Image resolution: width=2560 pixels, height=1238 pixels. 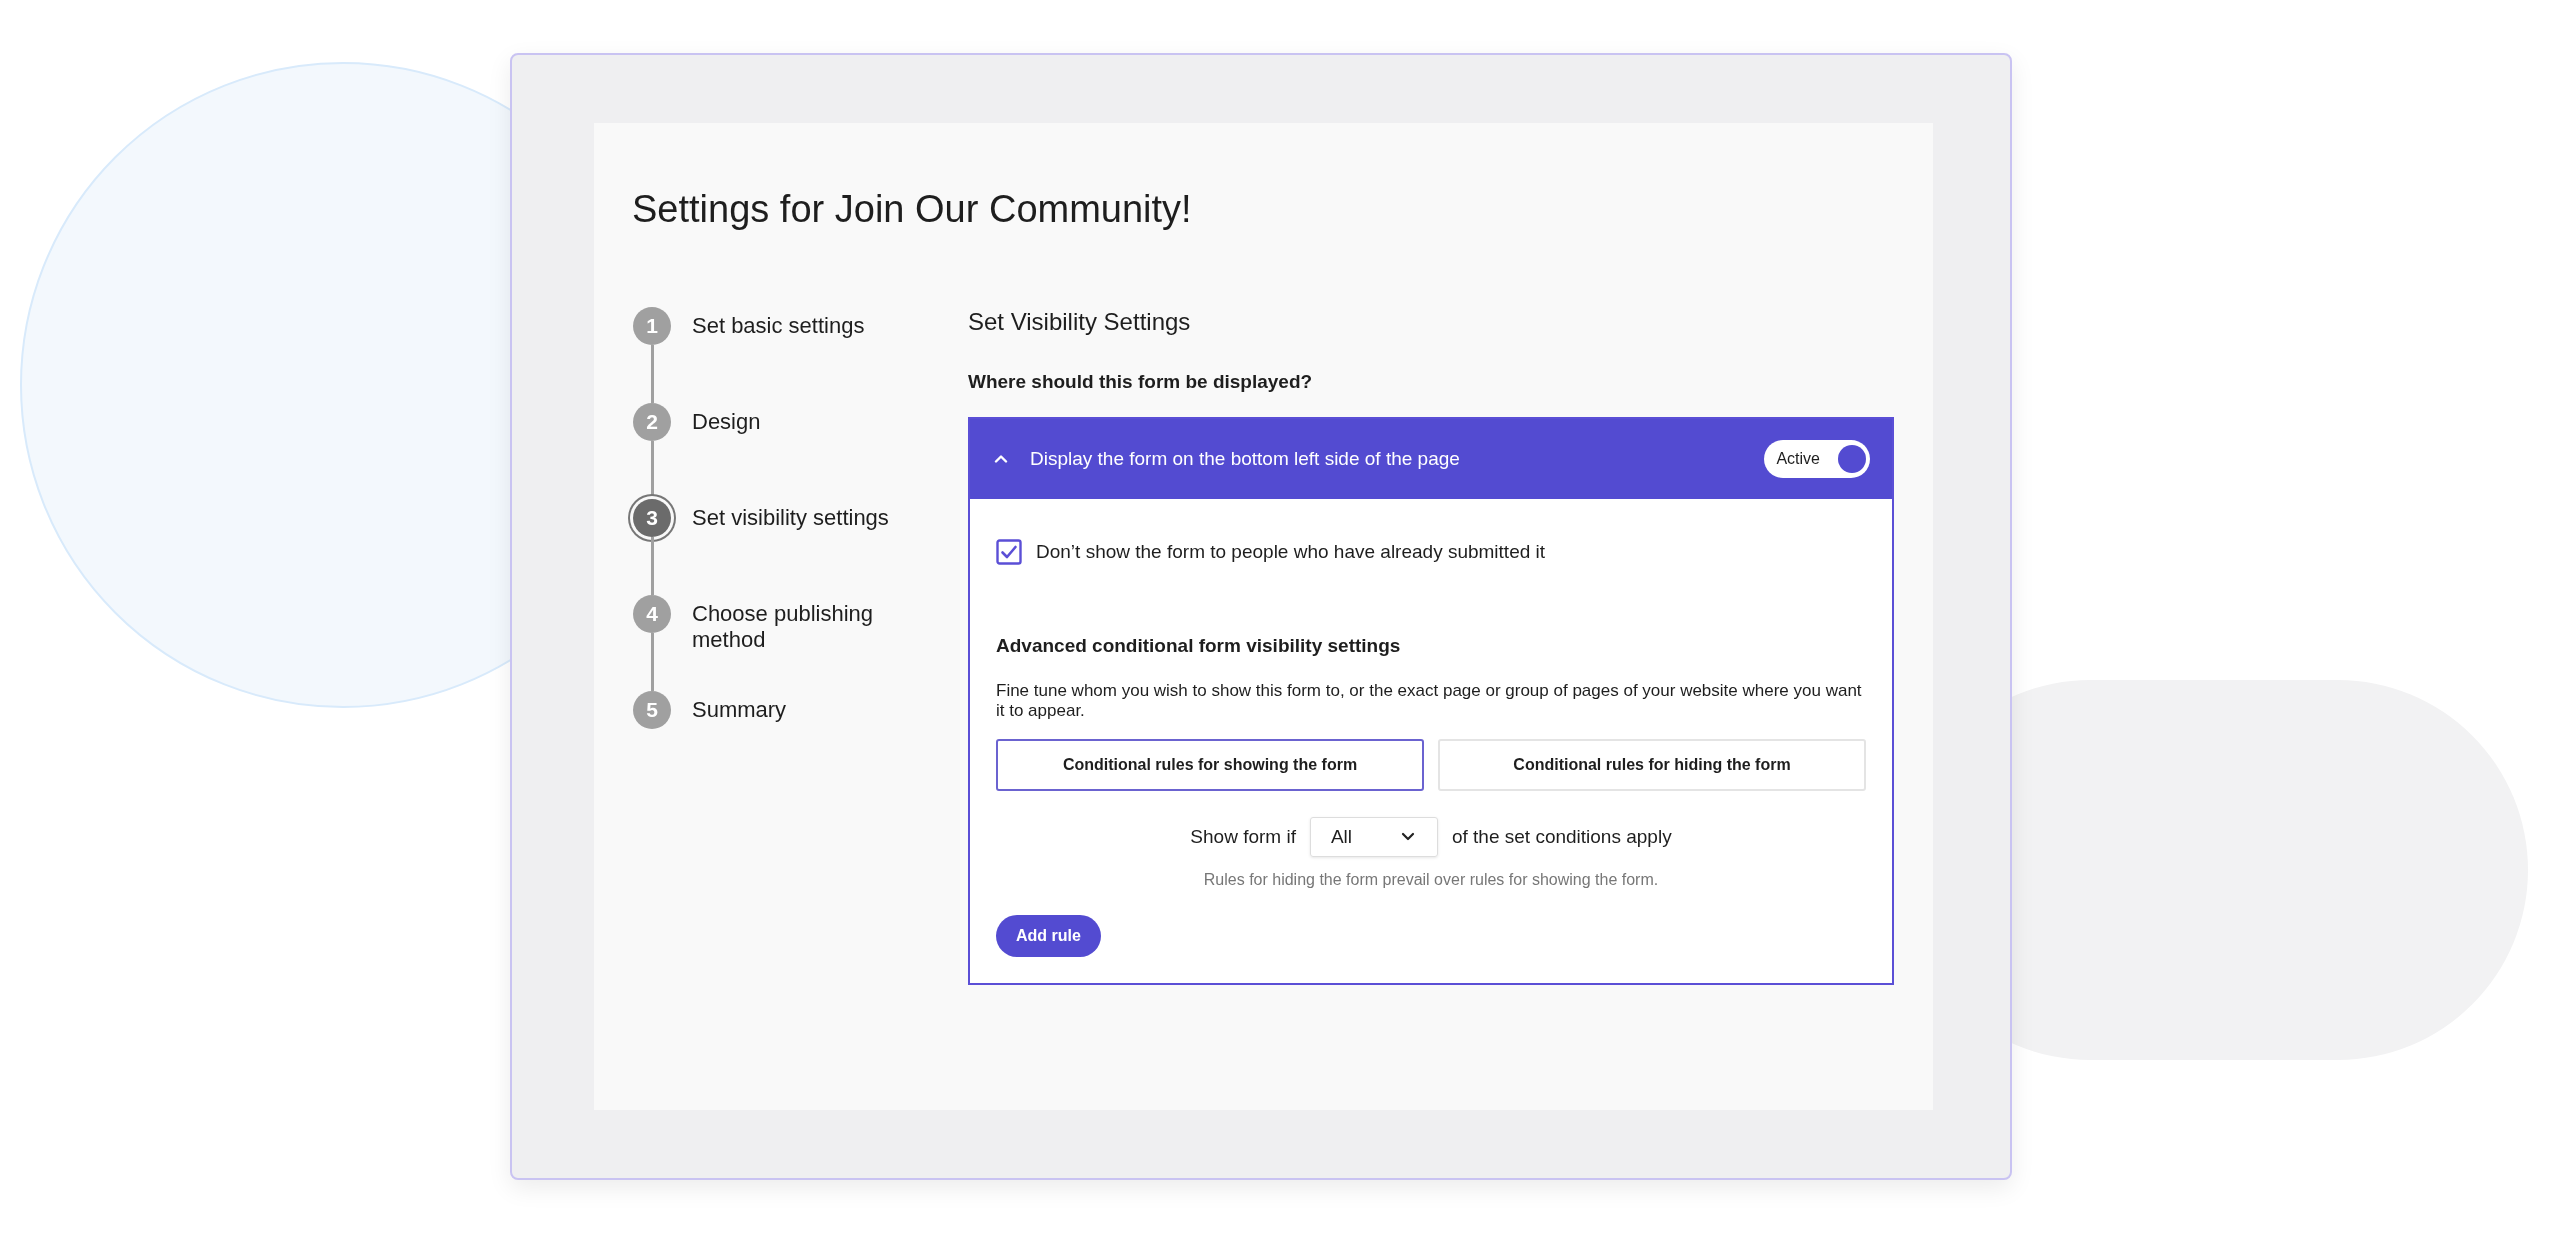 What do you see at coordinates (792, 322) in the screenshot?
I see `step-label: Set basic settings` at bounding box center [792, 322].